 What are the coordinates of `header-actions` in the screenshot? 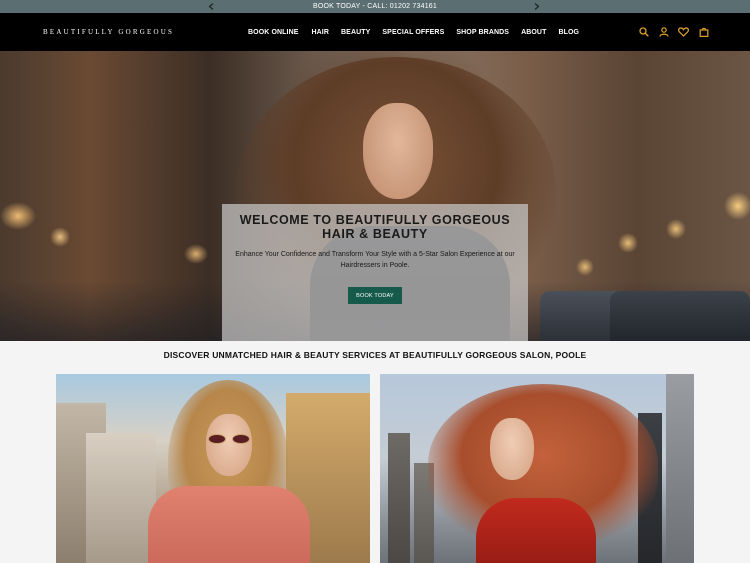 It's located at (673, 32).